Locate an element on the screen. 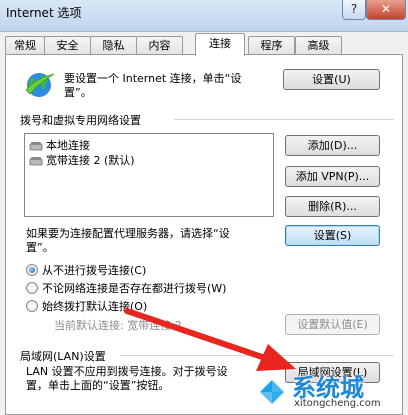 Image resolution: width=408 pixels, height=415 pixels. radio-dial-when-no-network: 不论网络连接是否存在都进行拨号(W) is located at coordinates (126, 288).